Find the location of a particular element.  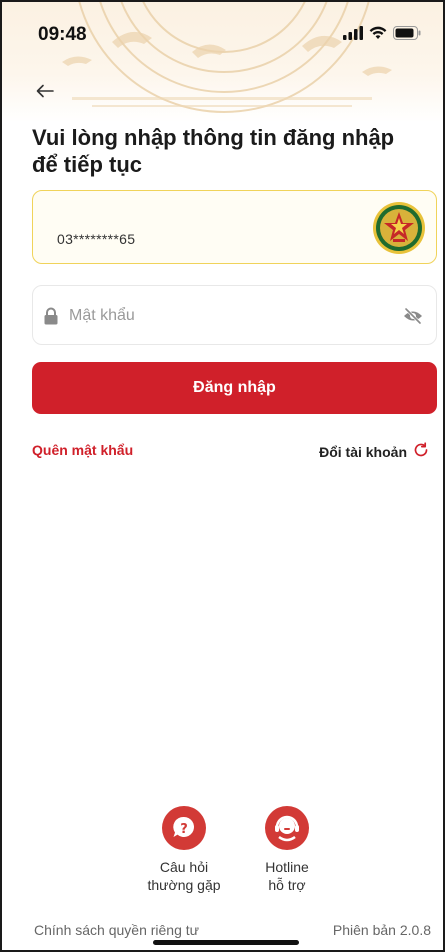

hotline-button: Hotline hỗ trợ is located at coordinates (287, 850).